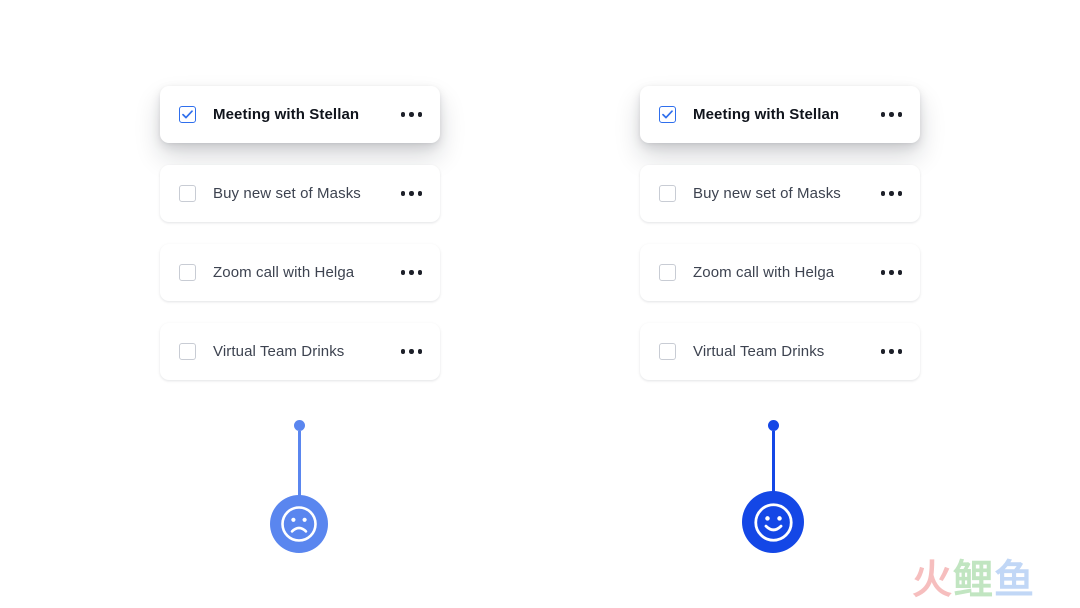 The width and height of the screenshot is (1080, 608). I want to click on mood-indicator-happy, so click(773, 486).